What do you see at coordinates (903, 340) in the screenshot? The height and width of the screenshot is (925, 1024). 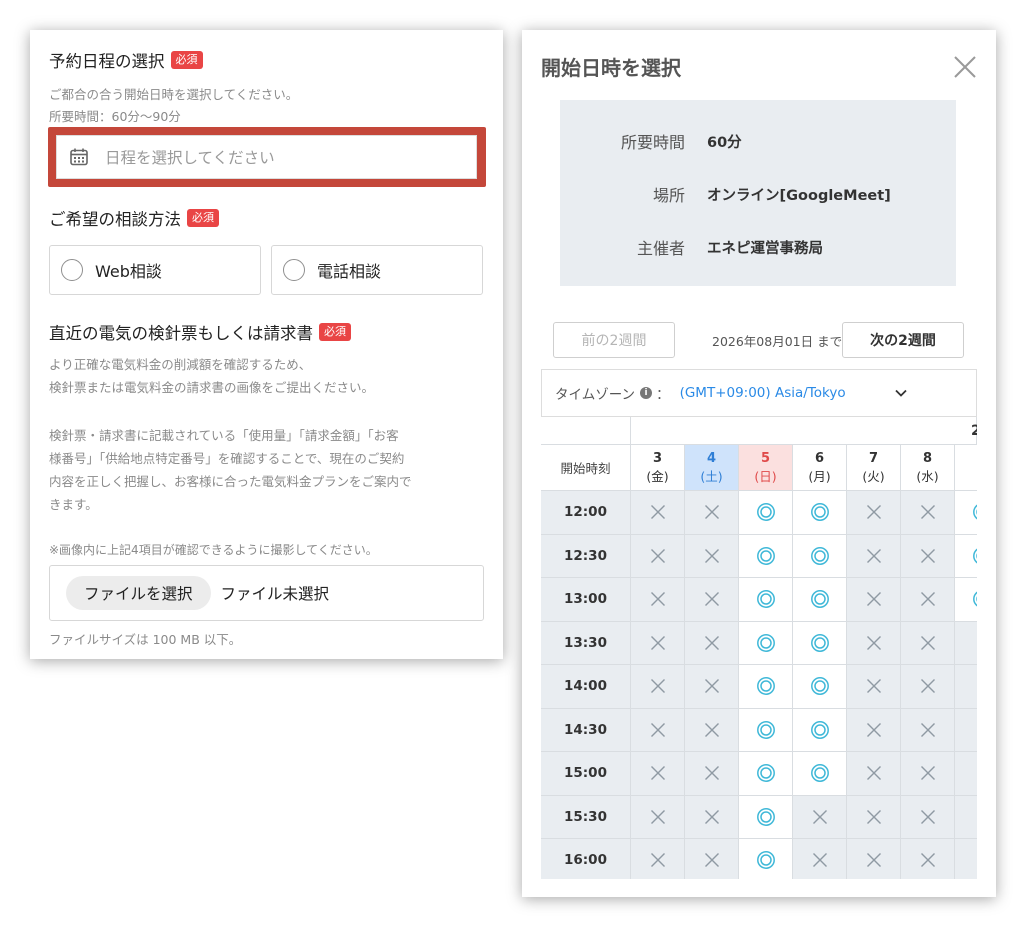 I see `next-two-weeks-button: 次の2週間` at bounding box center [903, 340].